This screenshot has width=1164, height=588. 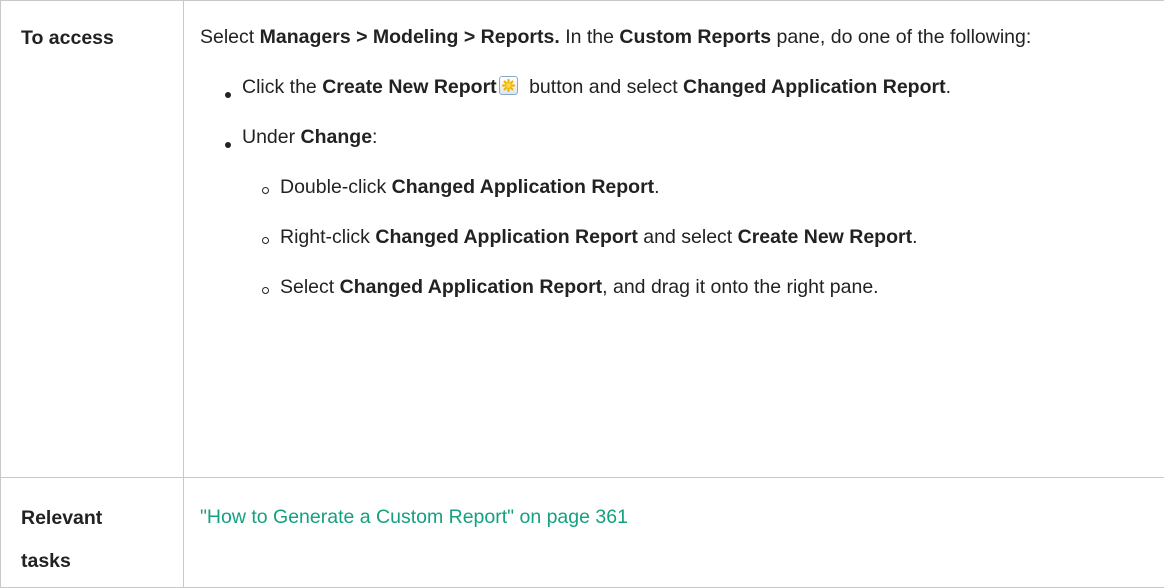 What do you see at coordinates (702, 187) in the screenshot?
I see `list-item: Double-click Changed Application Report.` at bounding box center [702, 187].